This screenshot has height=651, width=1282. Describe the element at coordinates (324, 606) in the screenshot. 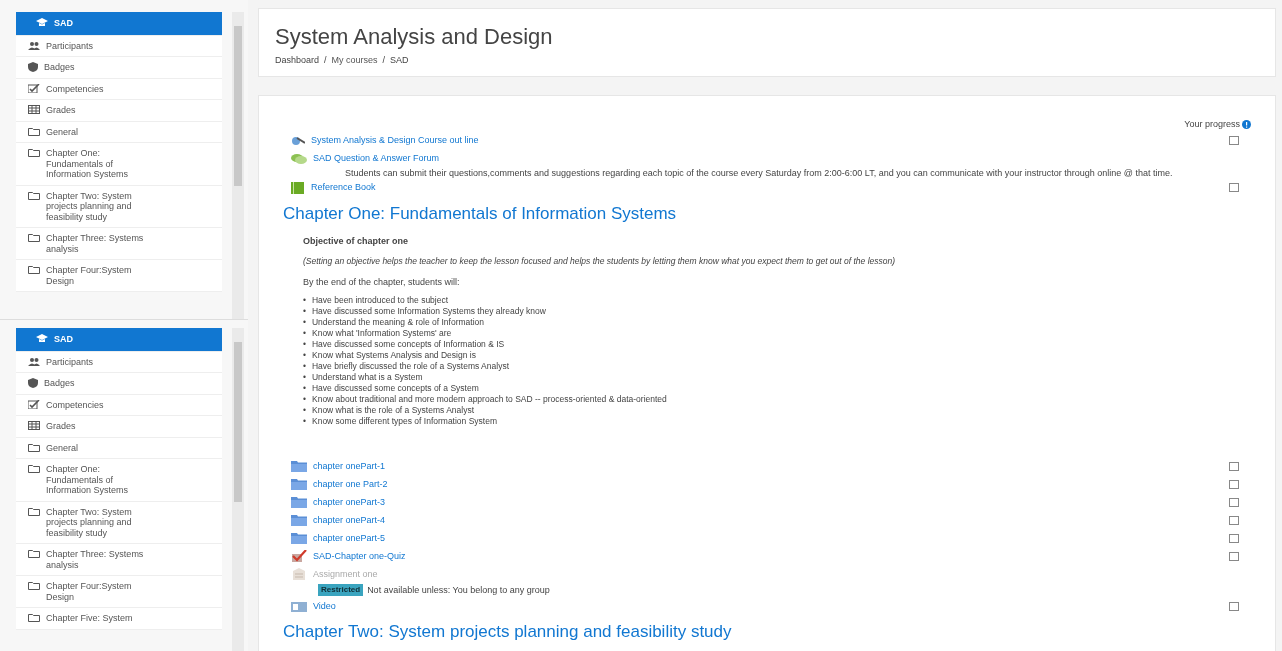

I see `activity-link: Video` at that location.